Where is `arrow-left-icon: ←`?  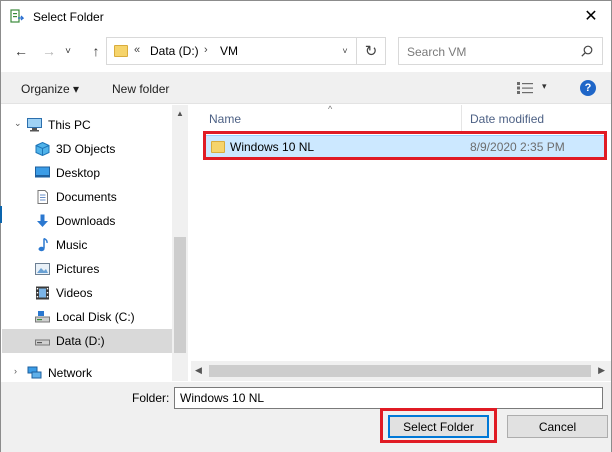
arrow-left-icon: ← is located at coordinates (21, 51).